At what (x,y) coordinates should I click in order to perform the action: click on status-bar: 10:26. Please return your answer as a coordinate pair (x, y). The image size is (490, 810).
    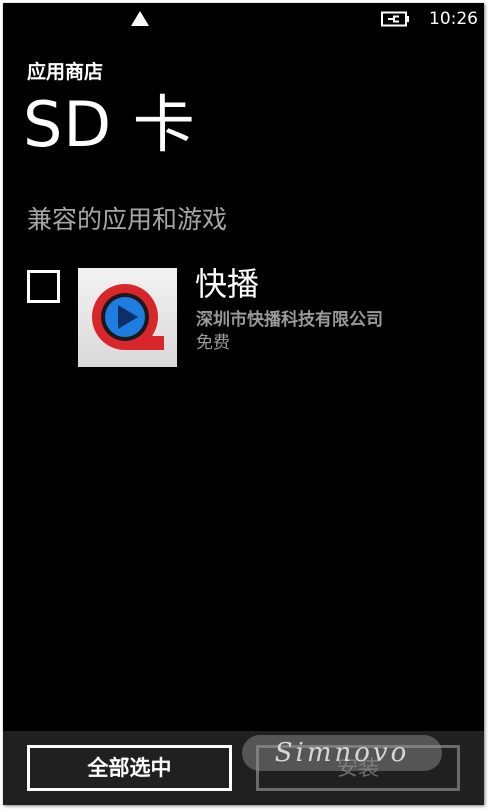
    Looking at the image, I should click on (243, 19).